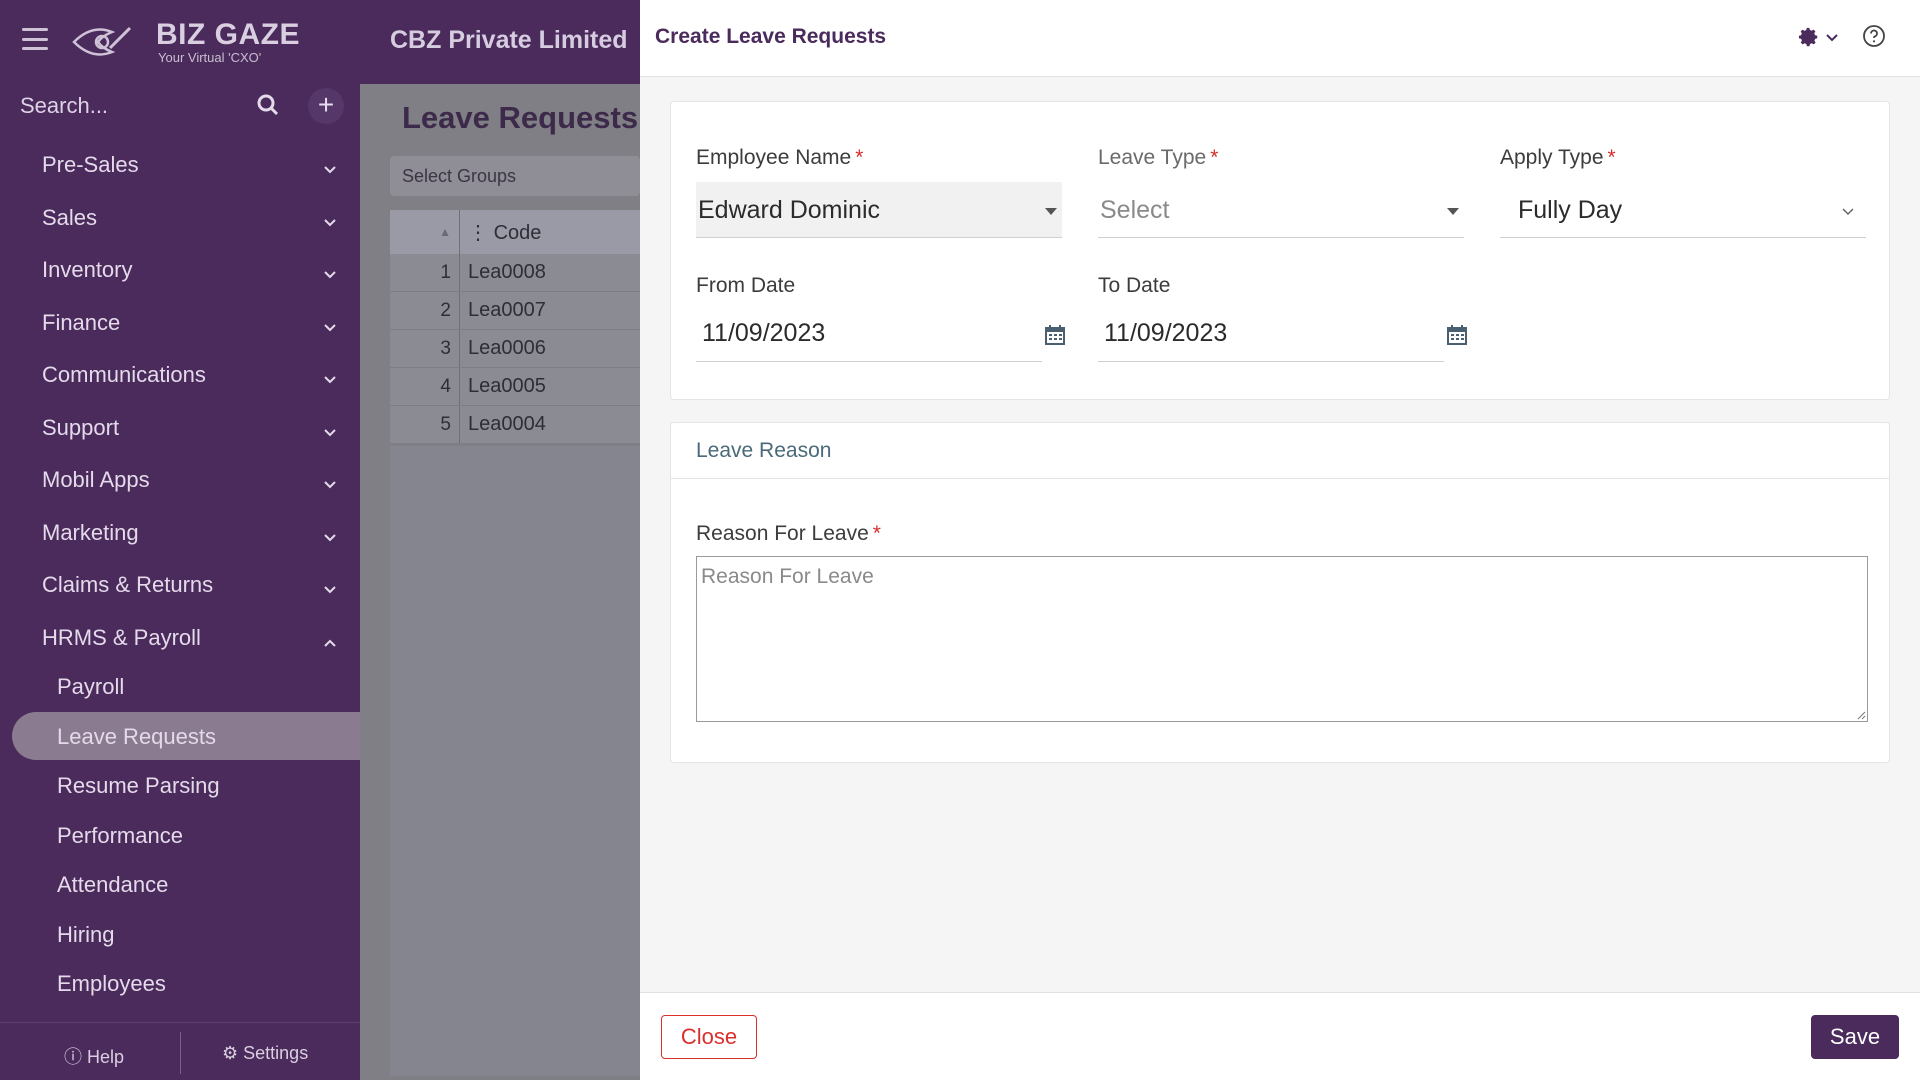  What do you see at coordinates (85, 935) in the screenshot?
I see `sidebar-subitem-hiring: Hiring` at bounding box center [85, 935].